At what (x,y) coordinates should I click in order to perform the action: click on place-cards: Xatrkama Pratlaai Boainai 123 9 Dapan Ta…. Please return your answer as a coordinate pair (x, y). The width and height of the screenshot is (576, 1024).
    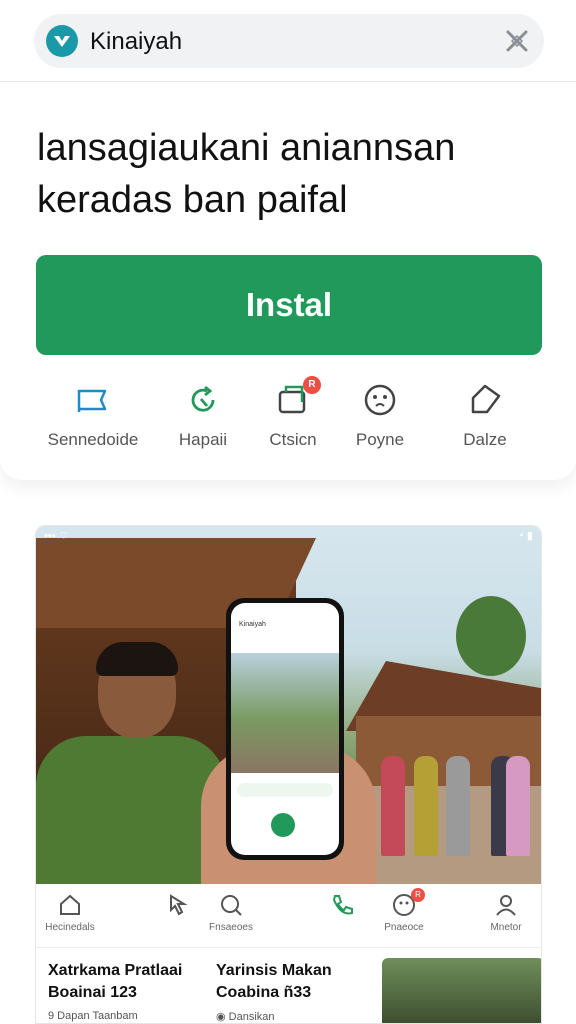
    Looking at the image, I should click on (288, 985).